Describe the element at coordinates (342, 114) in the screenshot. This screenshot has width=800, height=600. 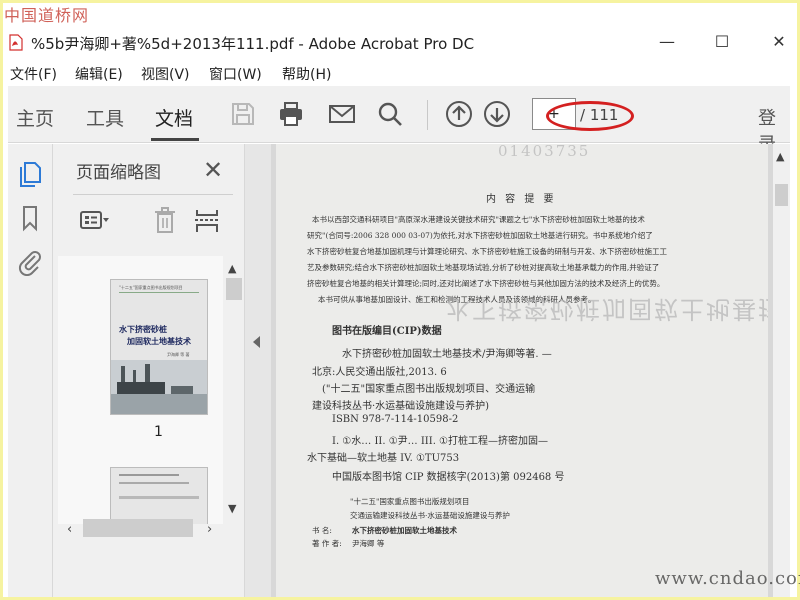
I see `email-icon` at that location.